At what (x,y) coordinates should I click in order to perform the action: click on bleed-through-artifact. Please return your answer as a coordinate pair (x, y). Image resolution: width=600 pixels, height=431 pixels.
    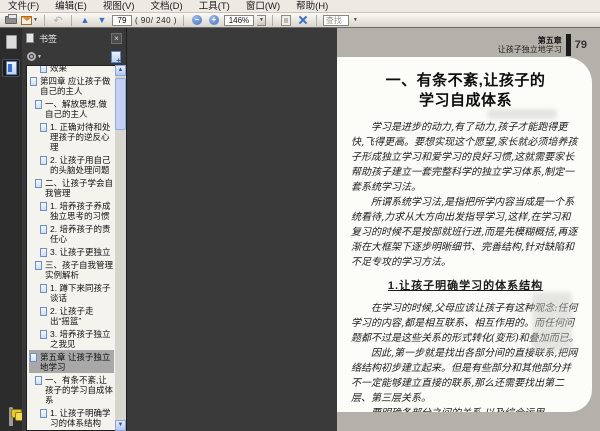
    Looking at the image, I should click on (522, 114).